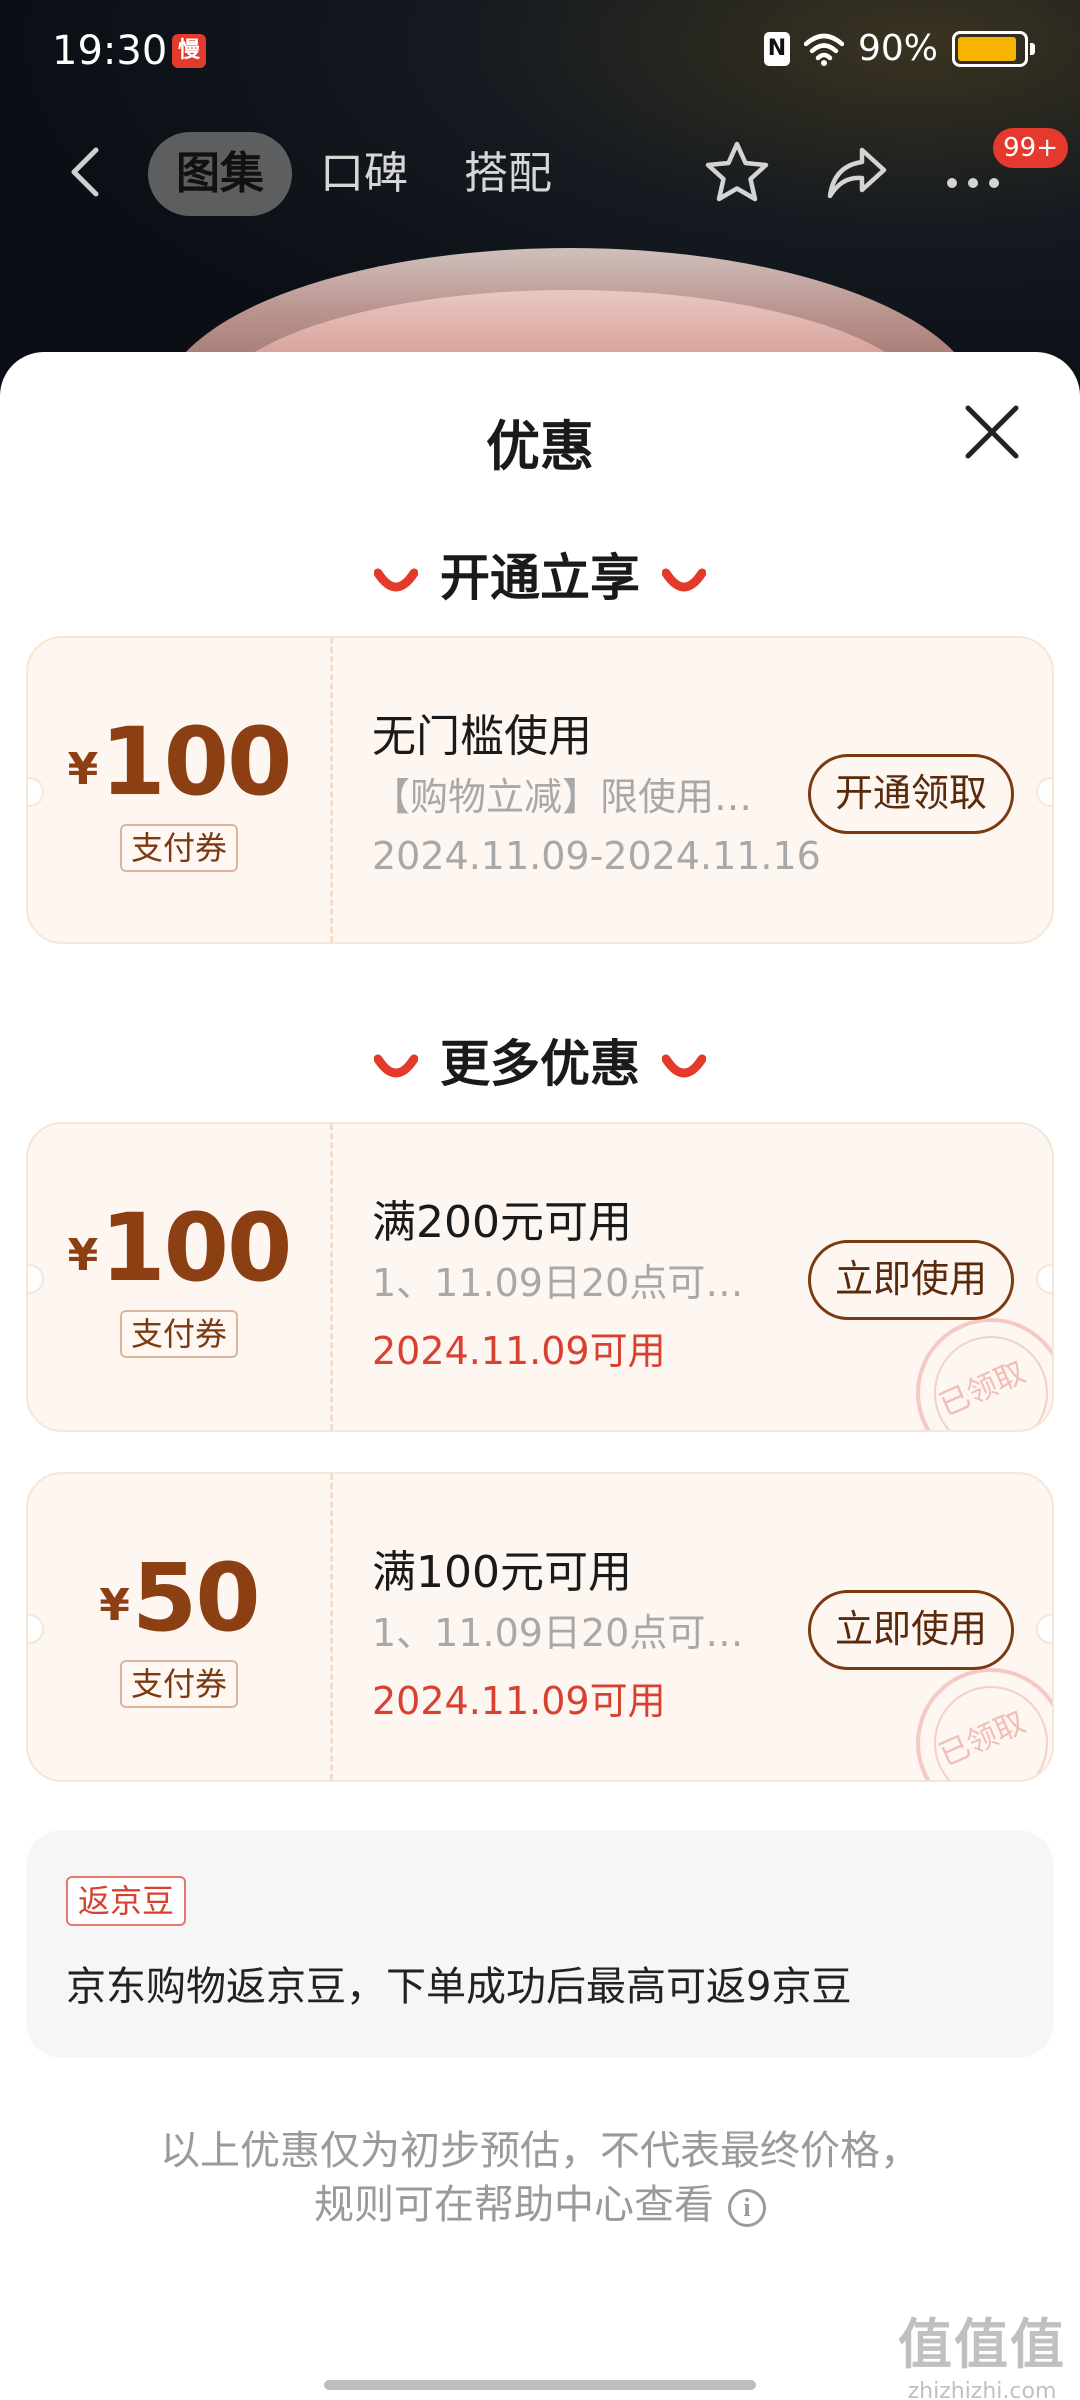 The height and width of the screenshot is (2400, 1080). I want to click on jd-bean-rebate-box: 返京豆 京东购物返京豆，下单成功后最高可返9京豆, so click(540, 1944).